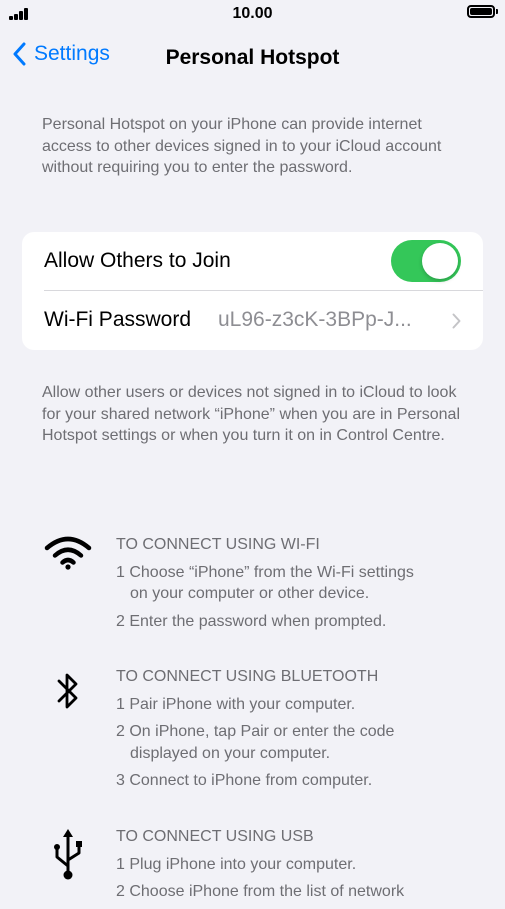 The image size is (505, 909). What do you see at coordinates (230, 753) in the screenshot?
I see `bluetooth-step-2-line-2: displayed on your computer.` at bounding box center [230, 753].